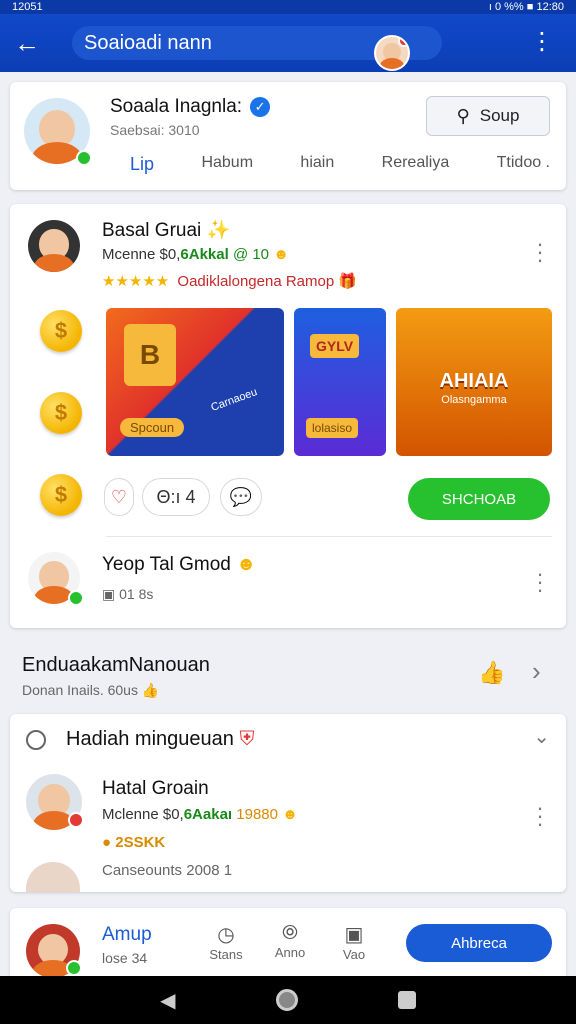 This screenshot has height=1024, width=576. Describe the element at coordinates (167, 870) in the screenshot. I see `weekly-footer: Canseounts 2008 1` at that location.